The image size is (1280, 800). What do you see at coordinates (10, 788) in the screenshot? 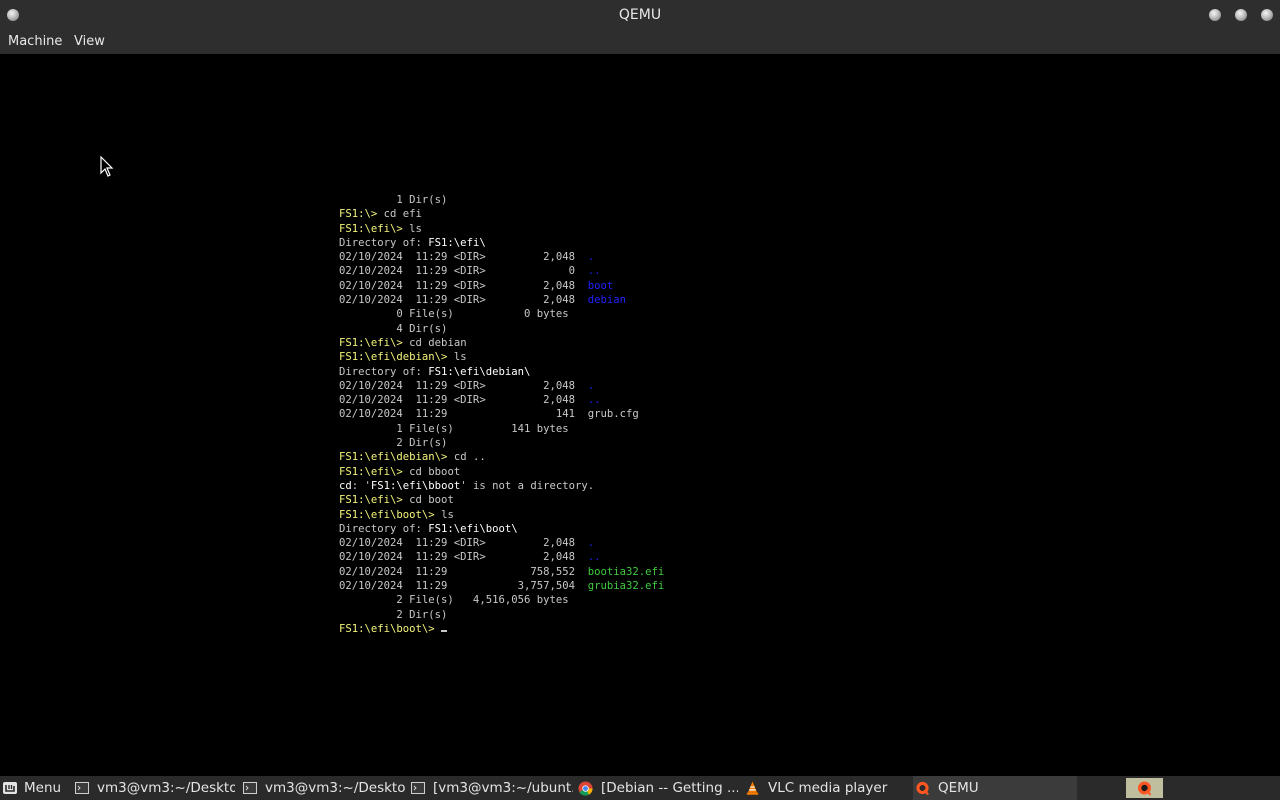
I see `mint-menu-icon` at bounding box center [10, 788].